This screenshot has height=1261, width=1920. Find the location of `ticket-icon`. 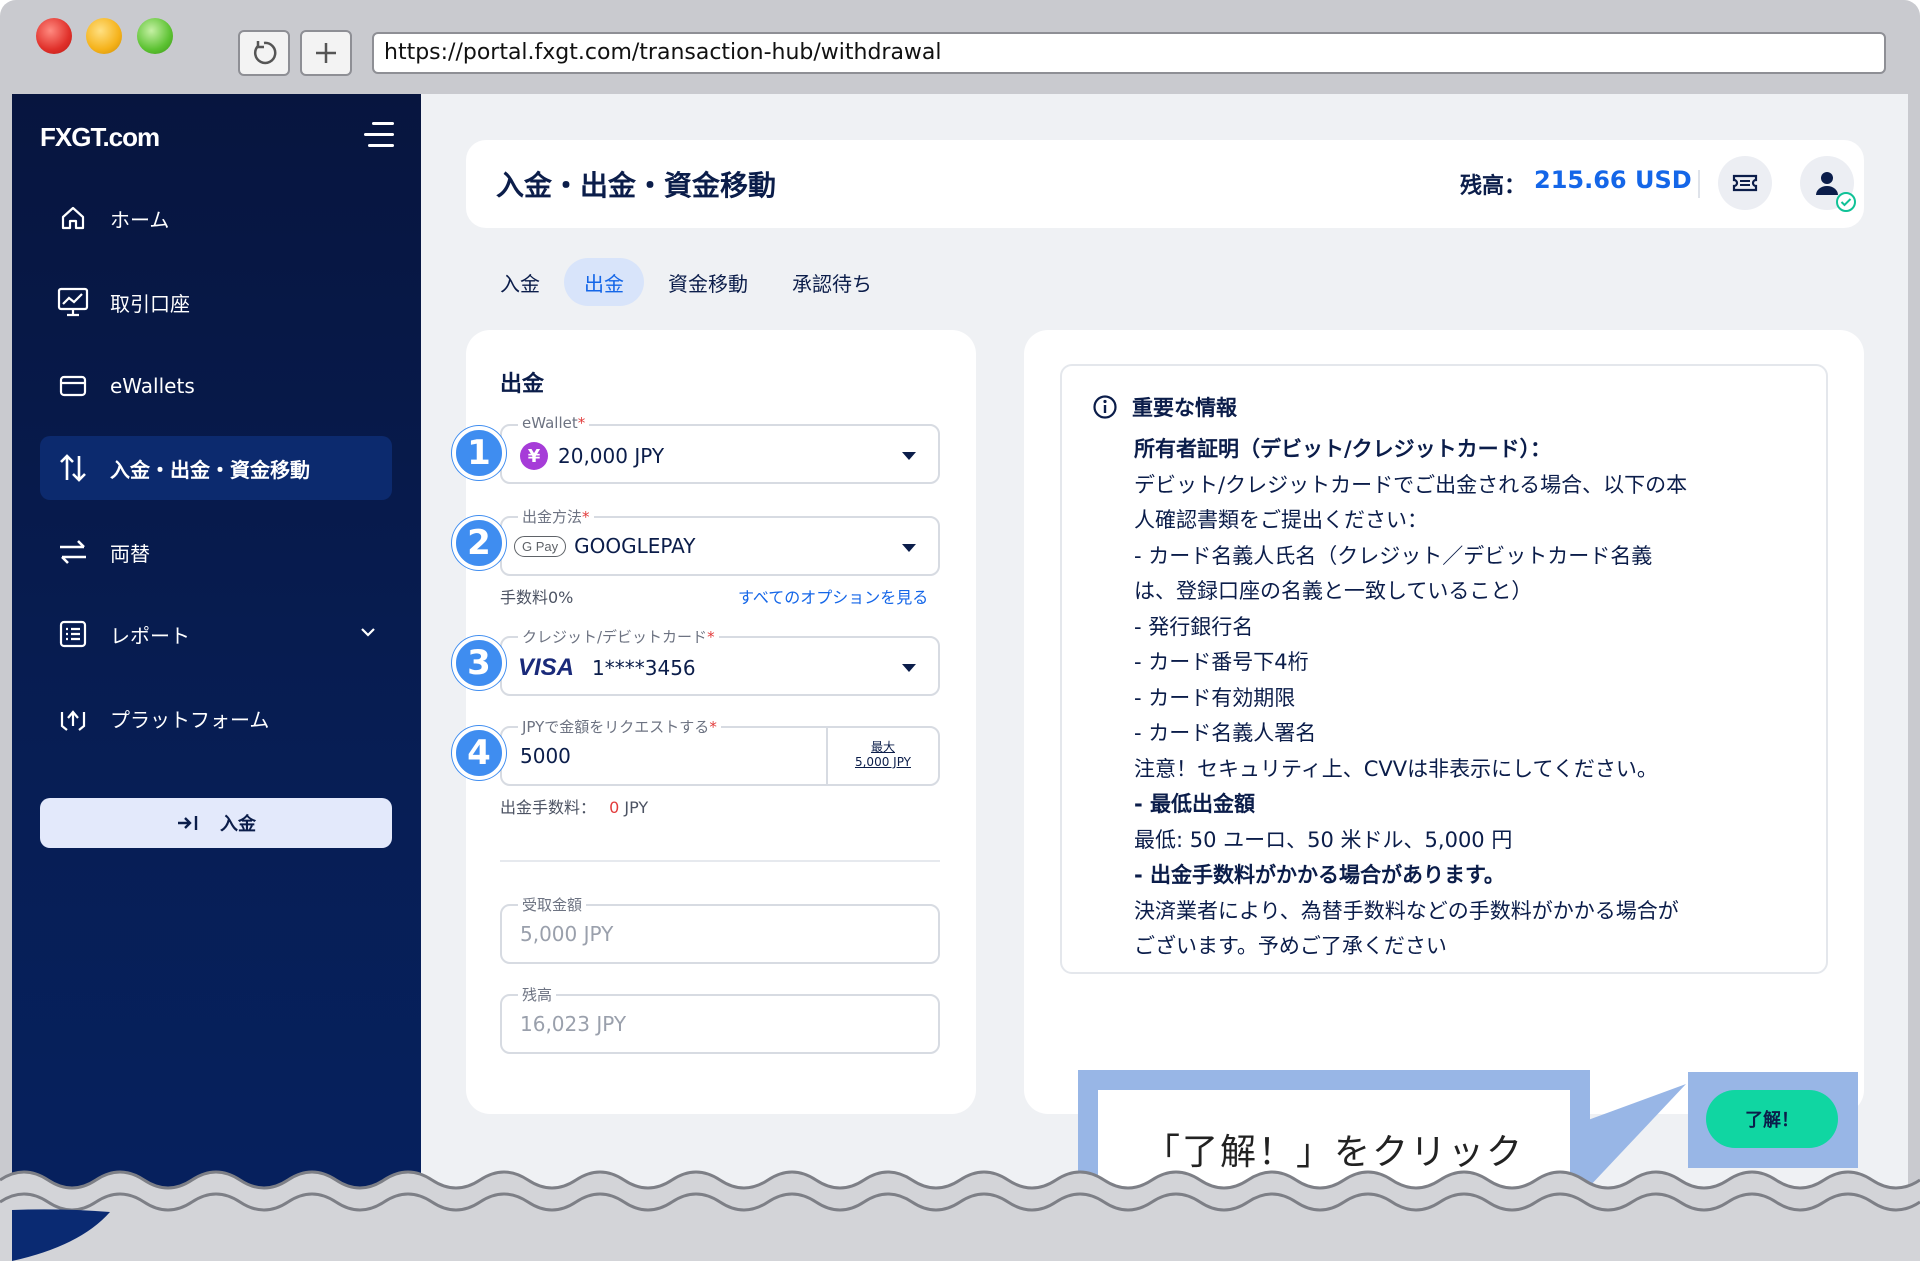

ticket-icon is located at coordinates (1745, 183).